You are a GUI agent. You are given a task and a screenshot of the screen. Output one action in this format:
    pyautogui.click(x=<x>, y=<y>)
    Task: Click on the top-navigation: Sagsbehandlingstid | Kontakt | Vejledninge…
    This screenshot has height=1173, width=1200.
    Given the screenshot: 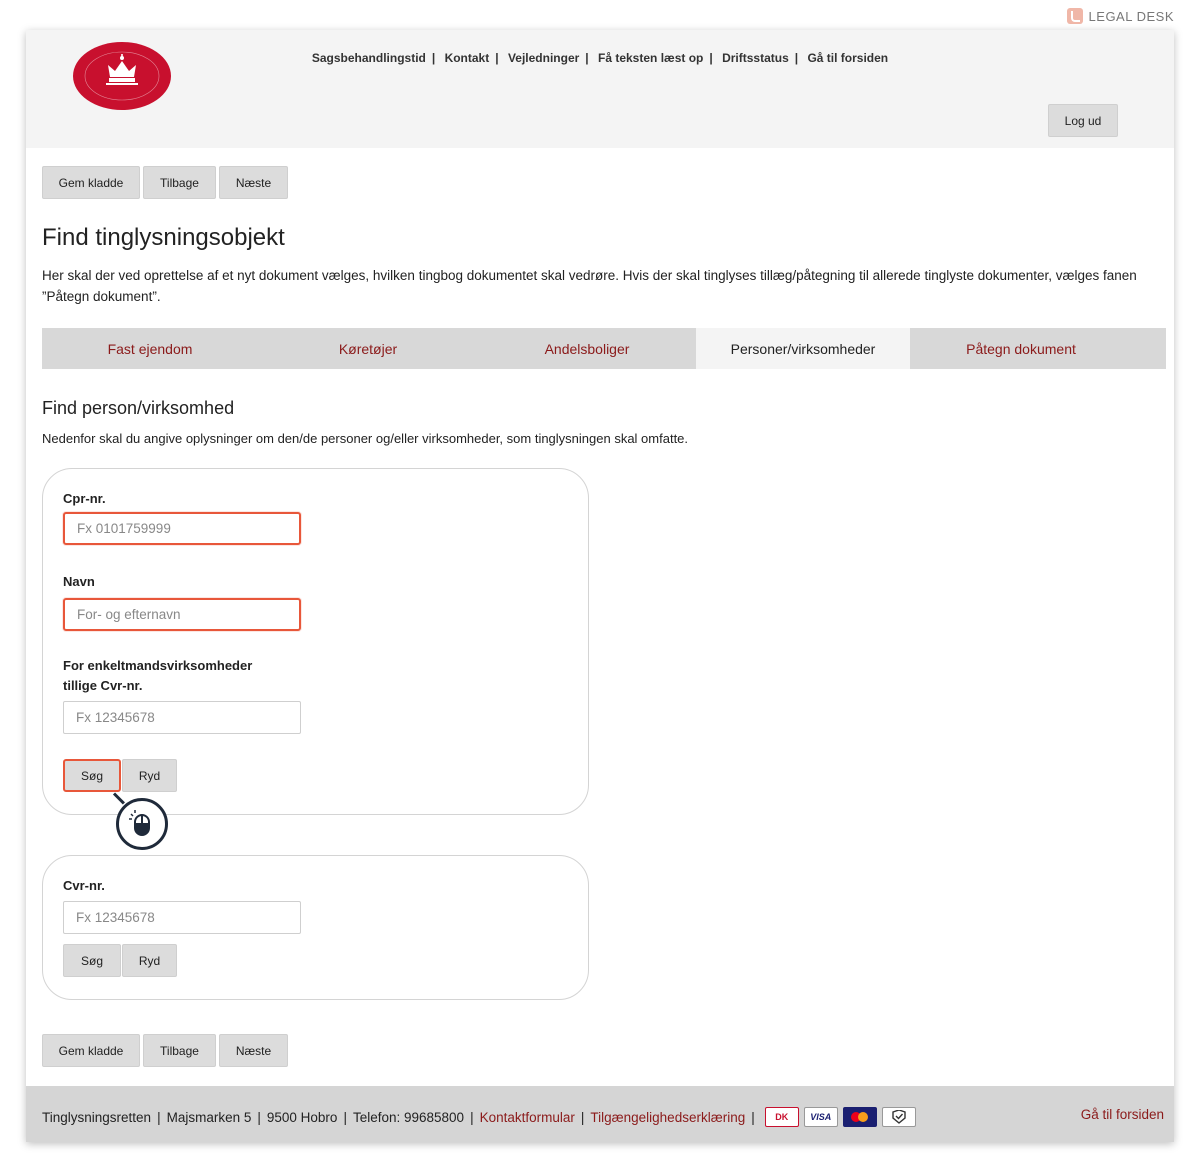 What is the action you would take?
    pyautogui.click(x=600, y=58)
    